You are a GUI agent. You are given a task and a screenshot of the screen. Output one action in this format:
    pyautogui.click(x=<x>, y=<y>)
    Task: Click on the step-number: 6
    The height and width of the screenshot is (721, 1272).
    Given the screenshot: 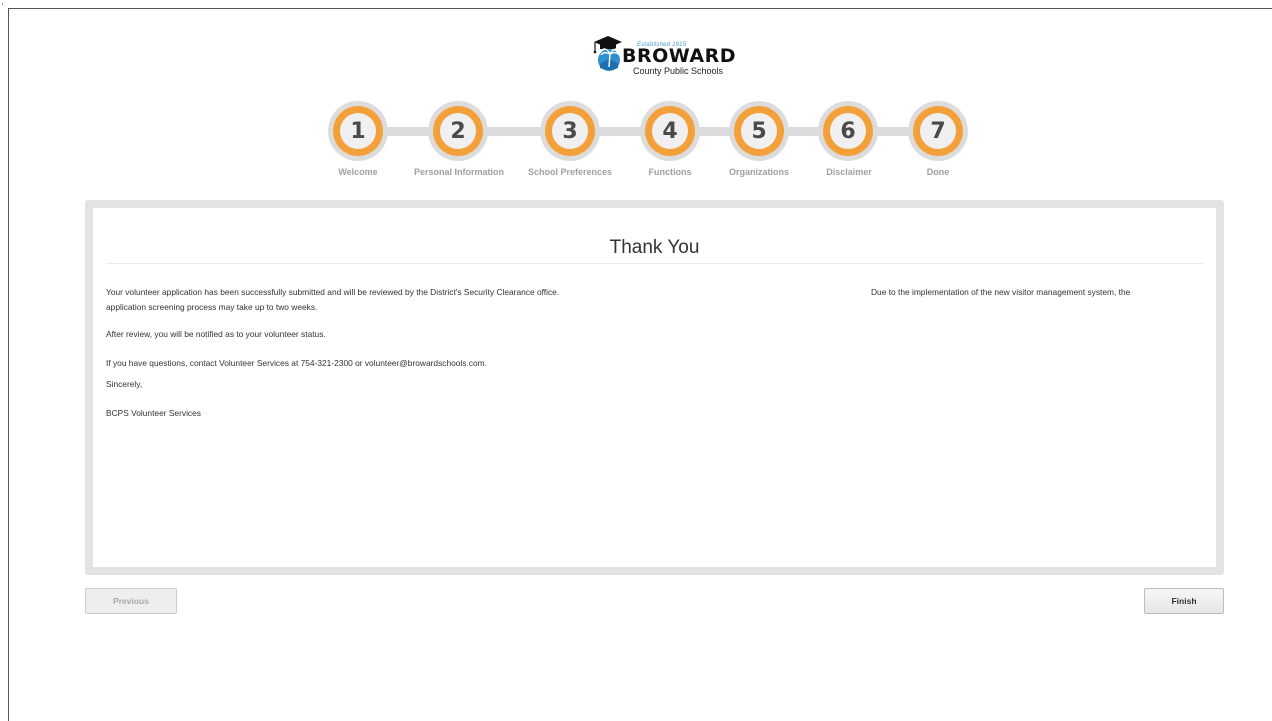 What is the action you would take?
    pyautogui.click(x=848, y=131)
    